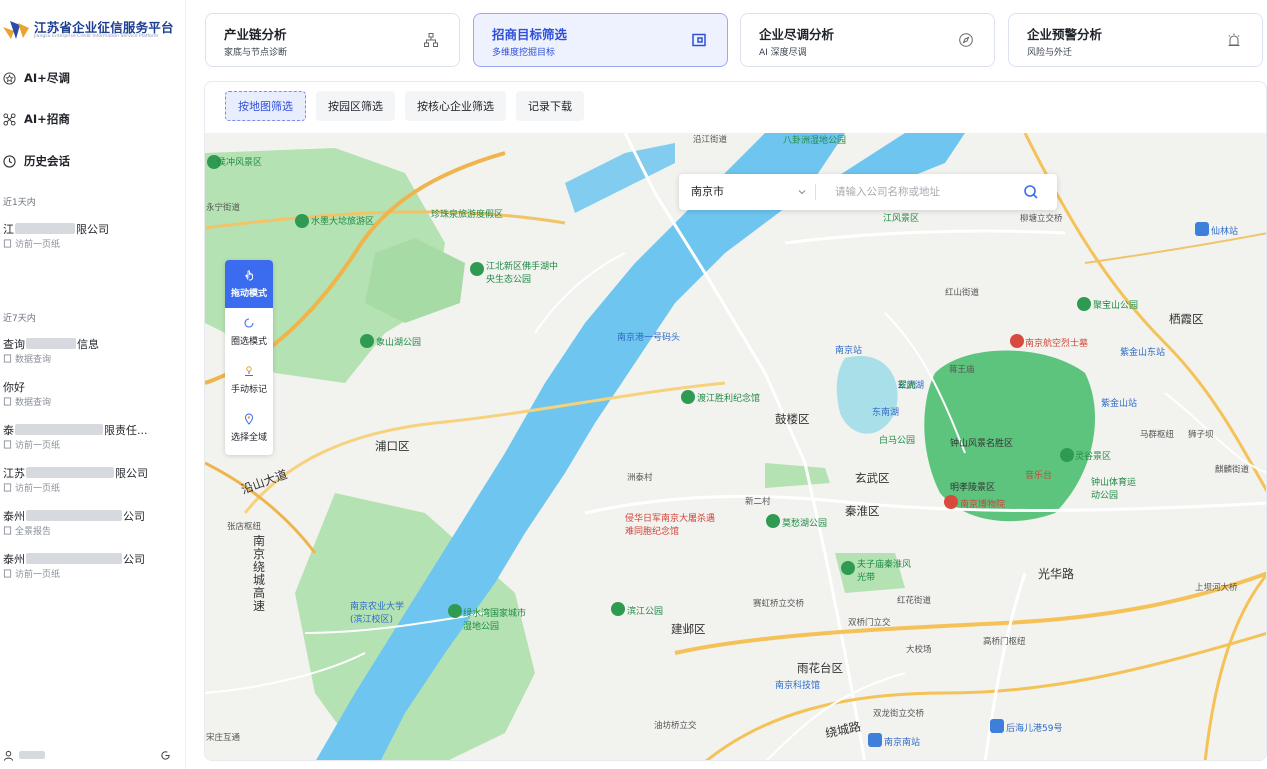 The height and width of the screenshot is (769, 1267). I want to click on history-item: 江 限公司 访前一页纸, so click(92, 236).